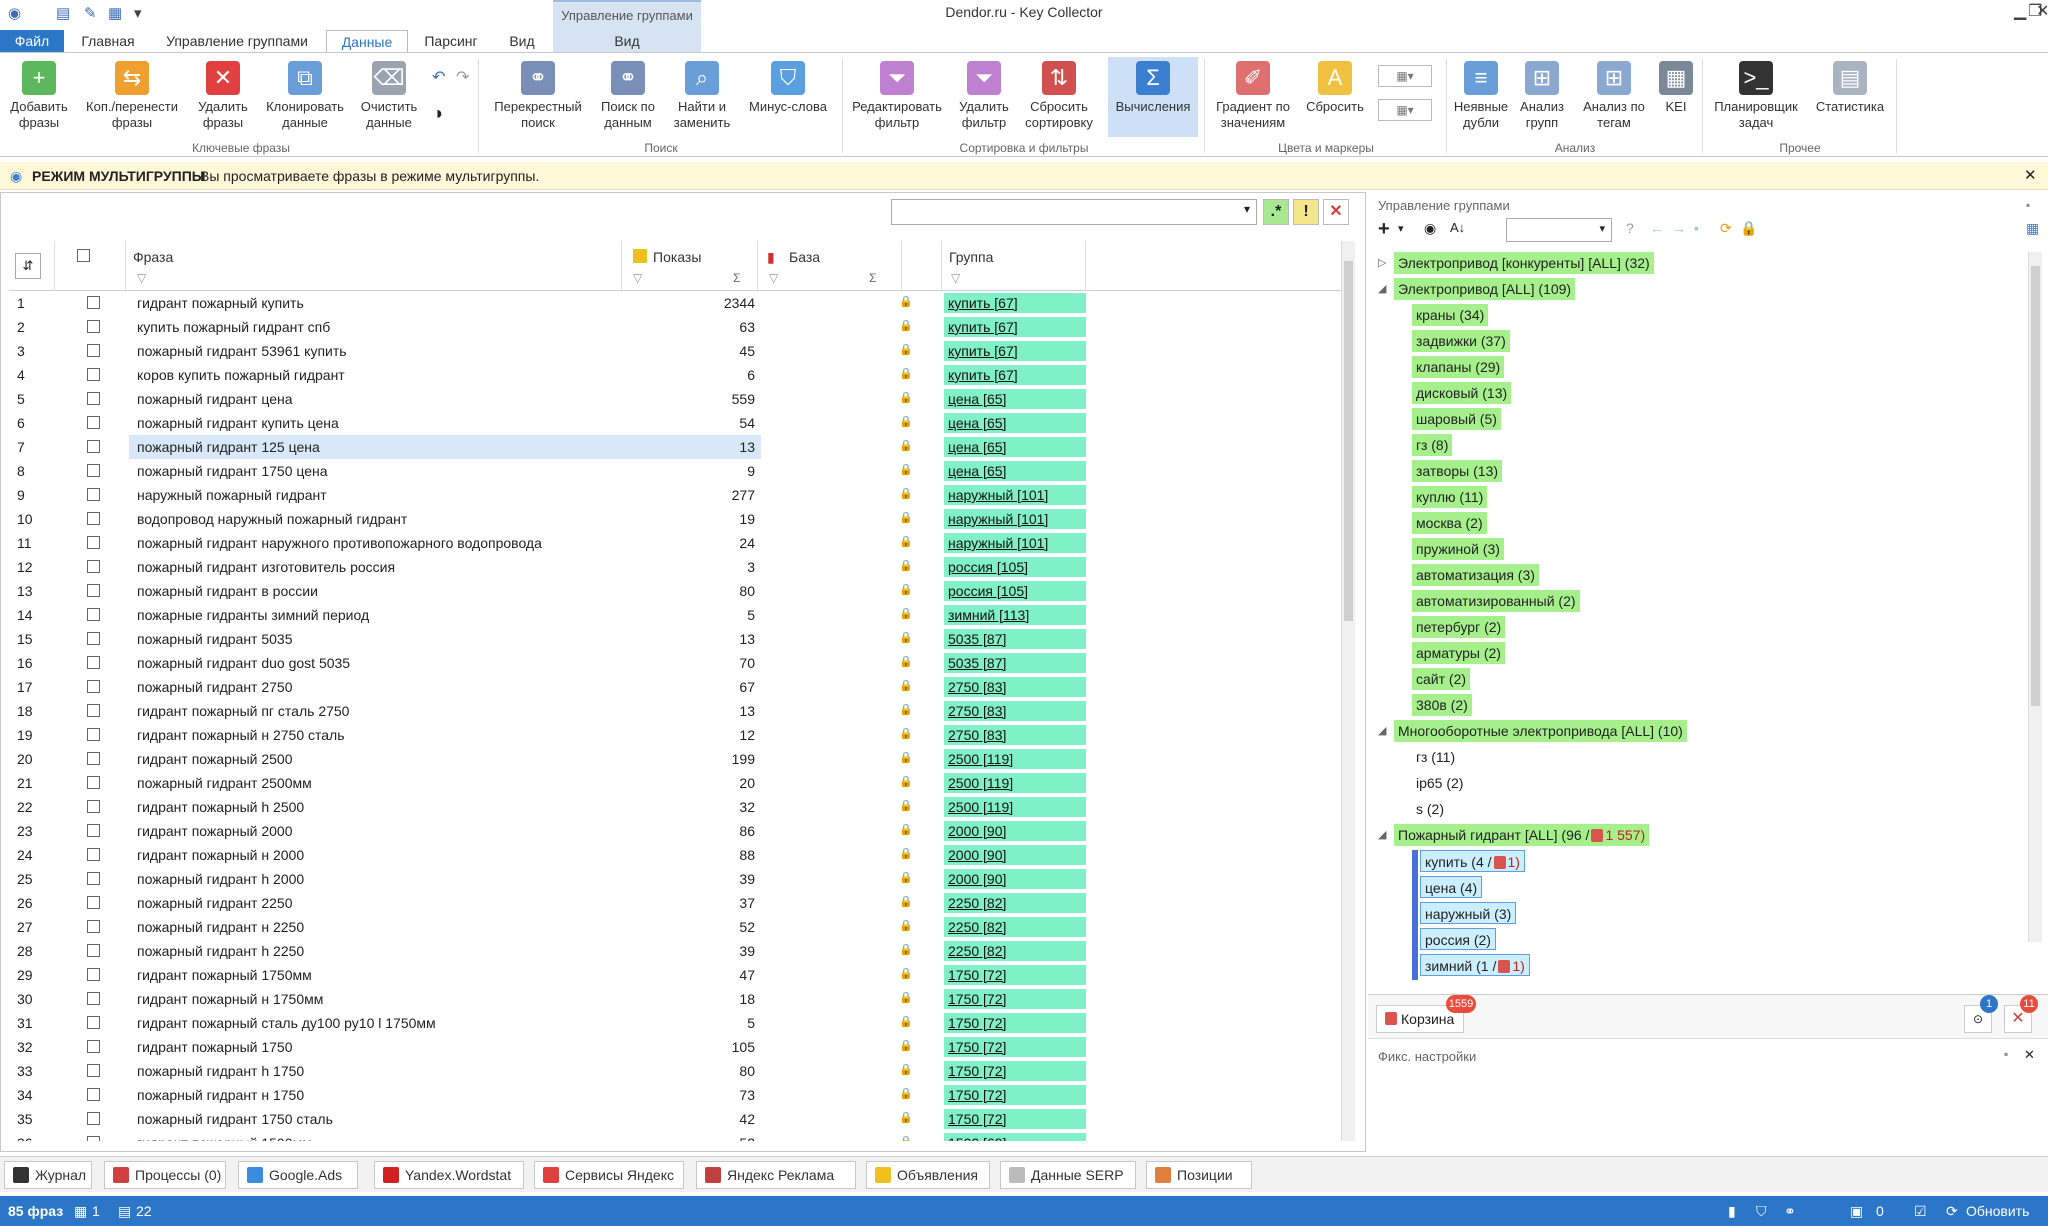  I want to click on exclamation-button: !, so click(1306, 212).